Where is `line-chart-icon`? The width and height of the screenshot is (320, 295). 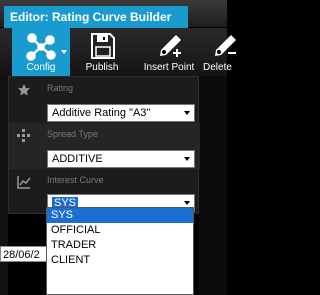 line-chart-icon is located at coordinates (24, 182).